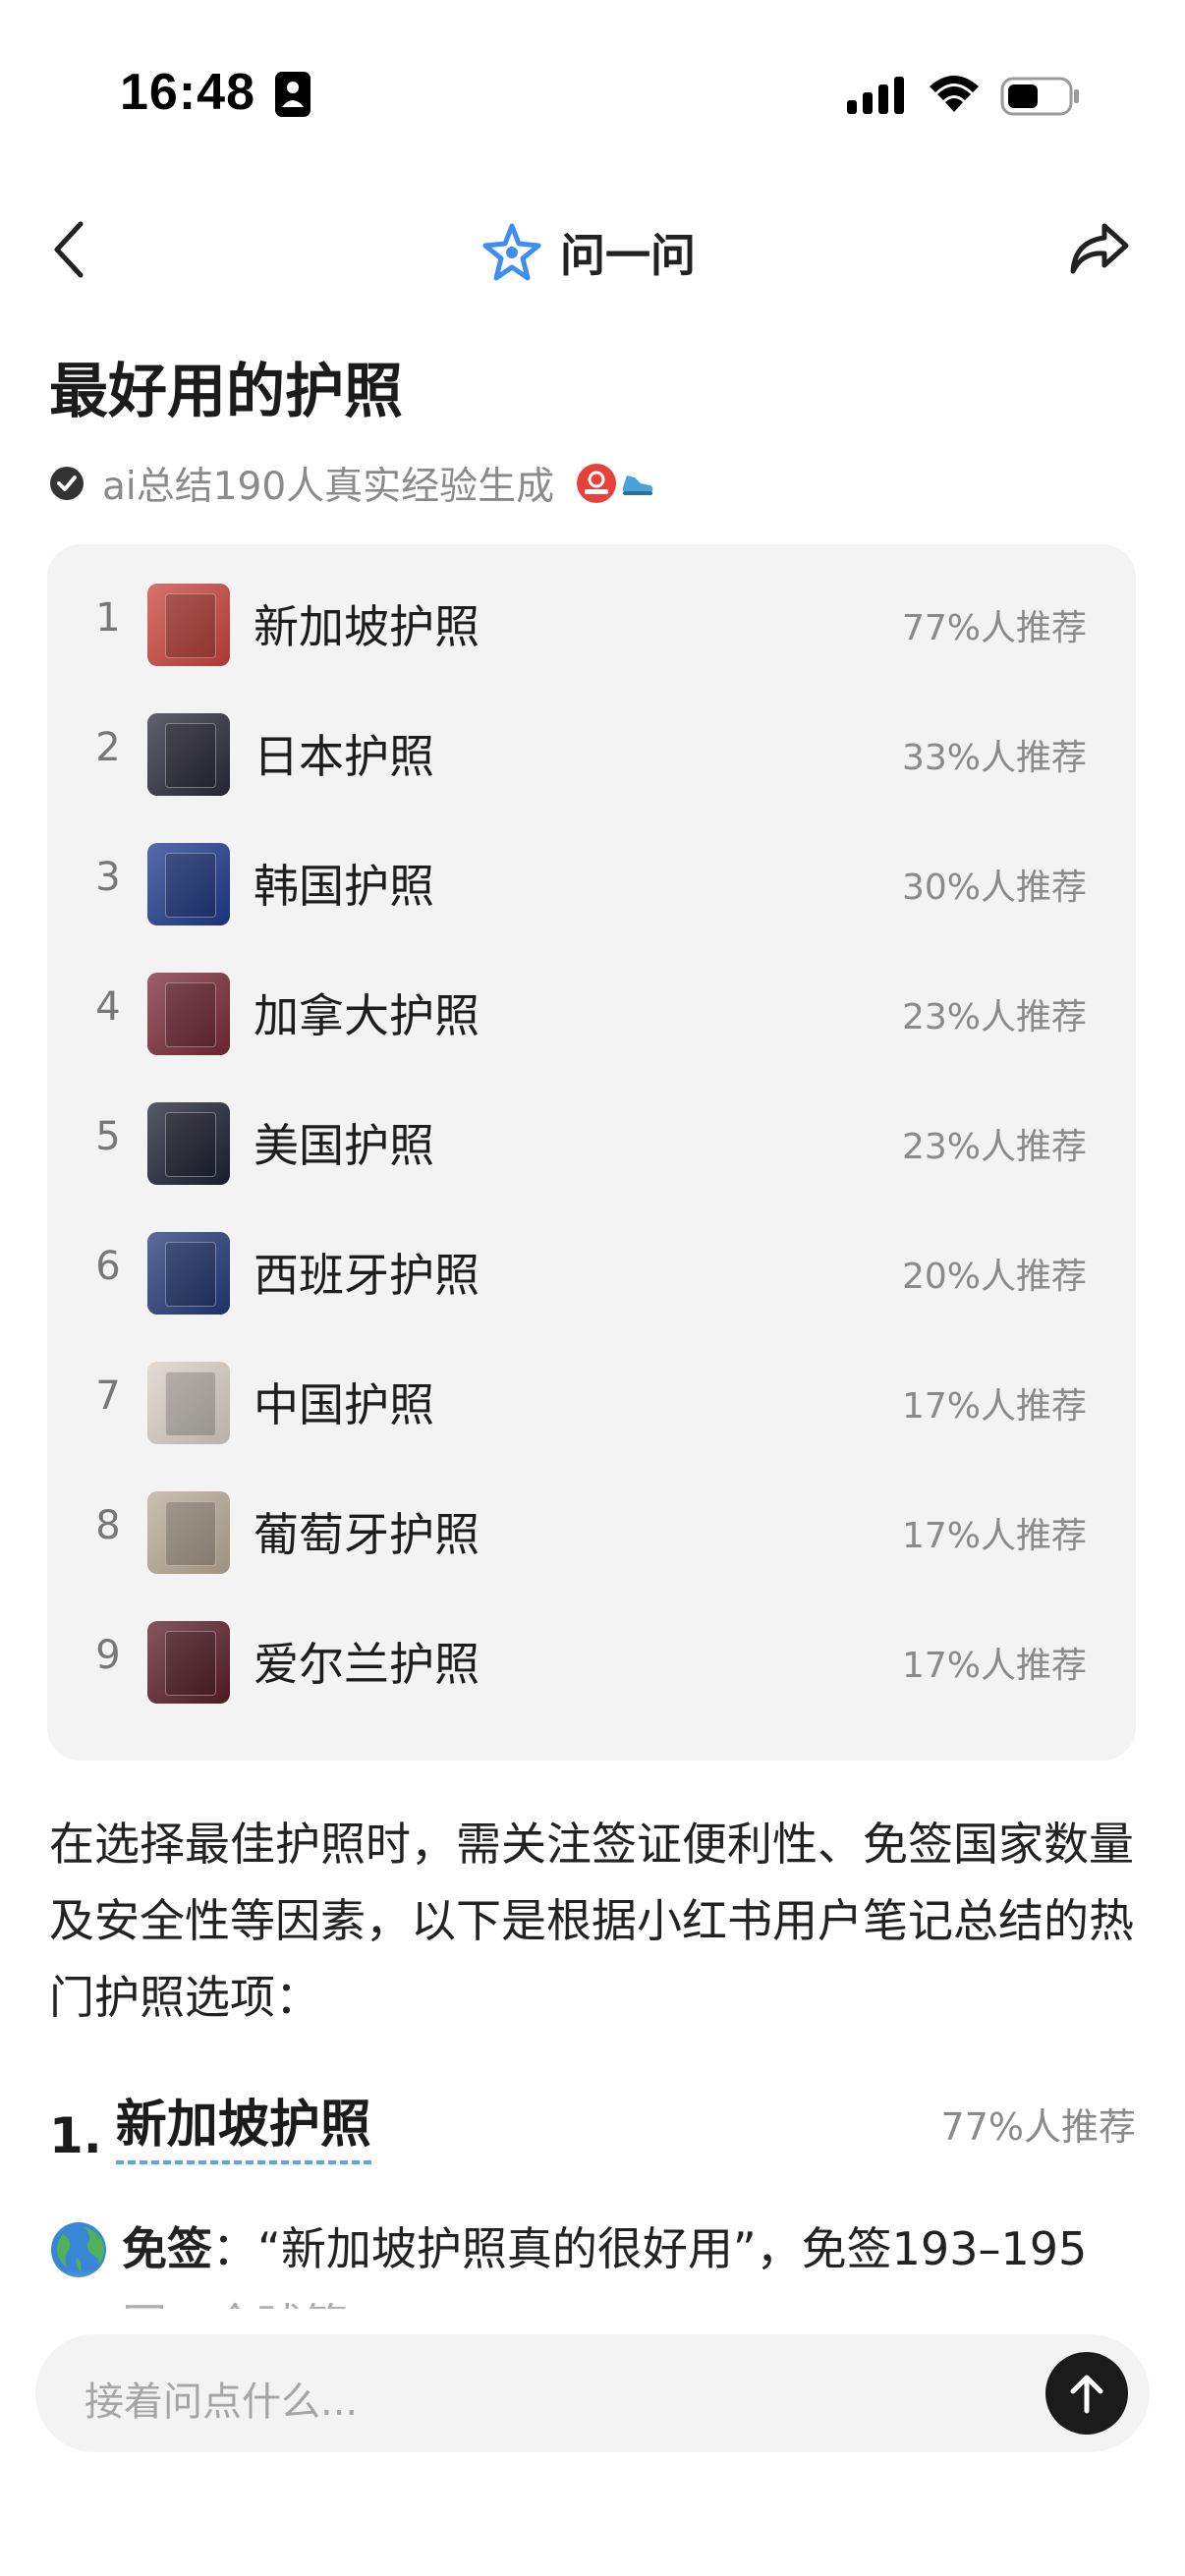 This screenshot has width=1185, height=2576. Describe the element at coordinates (108, 1525) in the screenshot. I see `rank-number: 8` at that location.